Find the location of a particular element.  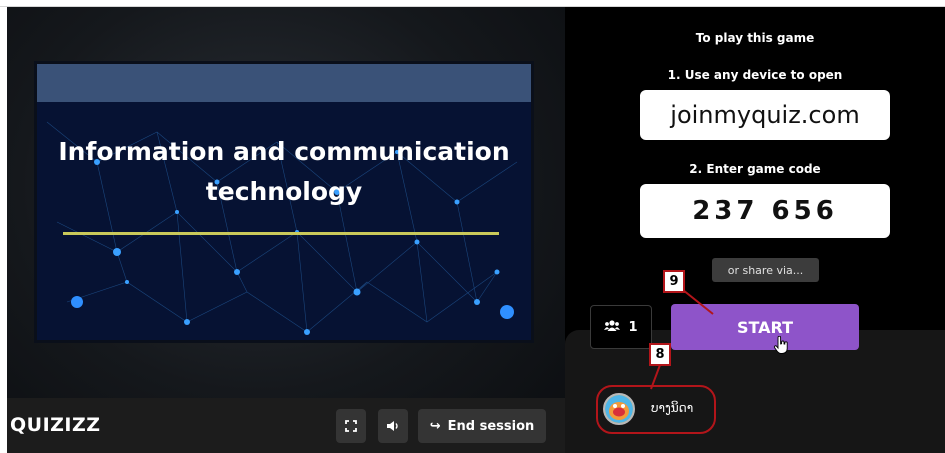

quizizz-logo: QUIZIZZ is located at coordinates (55, 425).